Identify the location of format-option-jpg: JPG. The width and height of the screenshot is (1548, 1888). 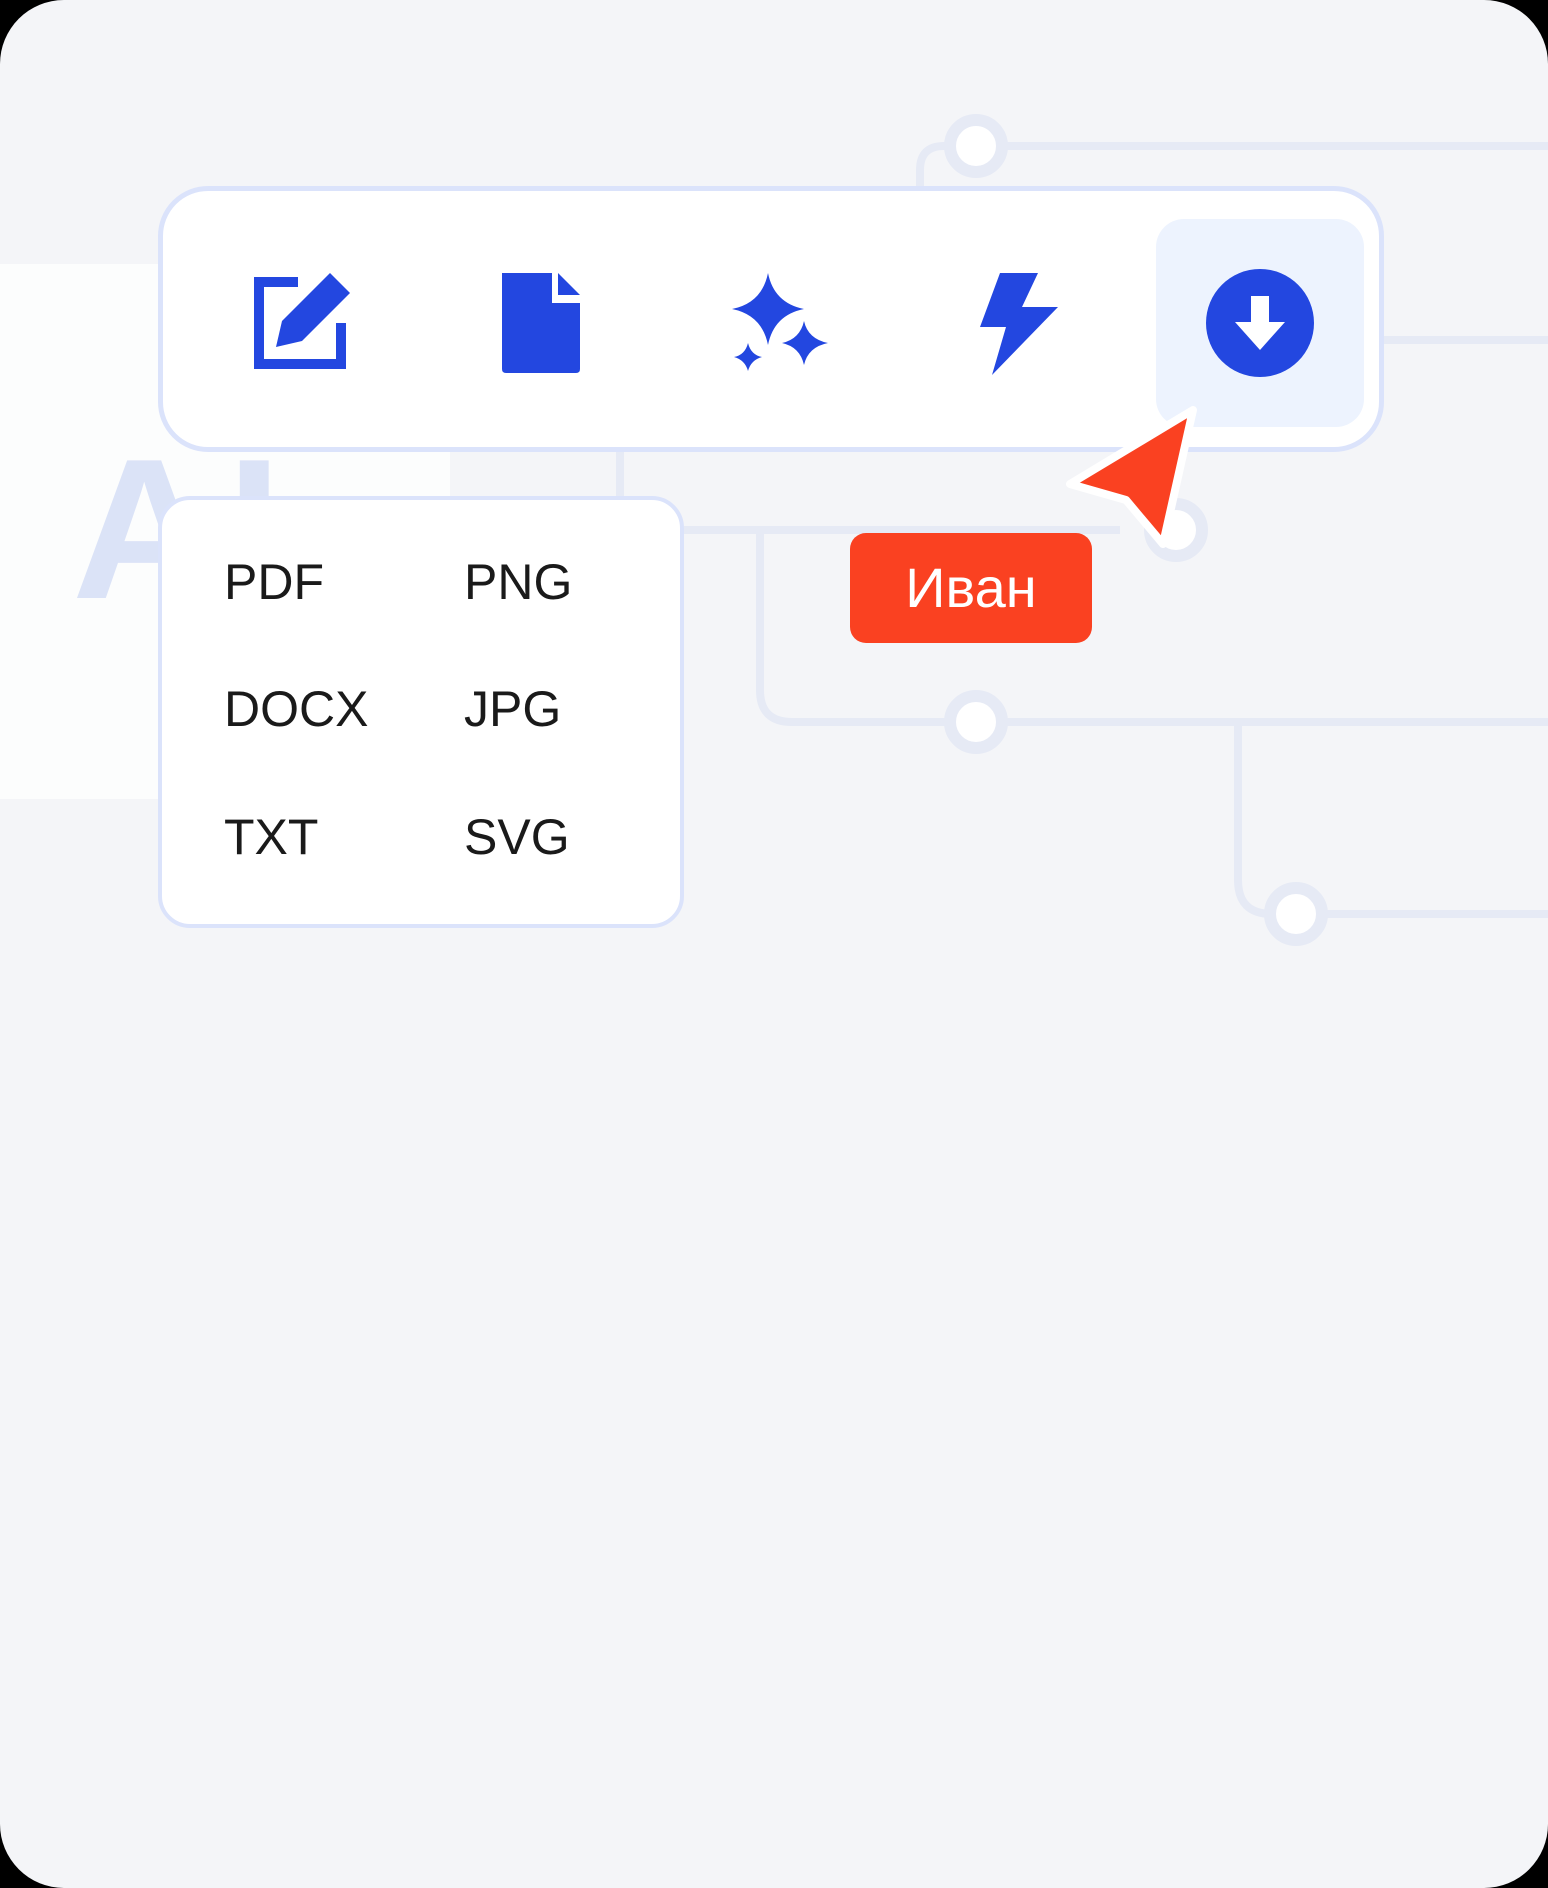
(512, 709).